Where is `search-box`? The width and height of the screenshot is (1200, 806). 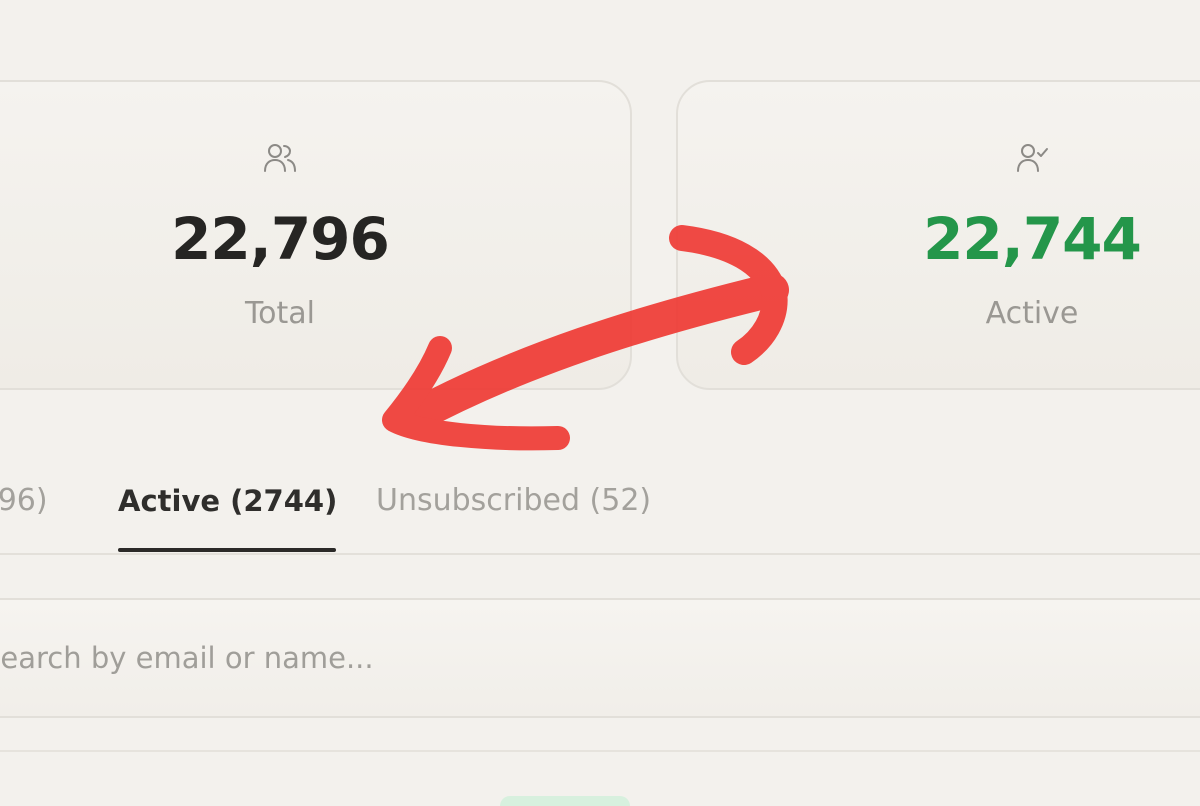 search-box is located at coordinates (600, 658).